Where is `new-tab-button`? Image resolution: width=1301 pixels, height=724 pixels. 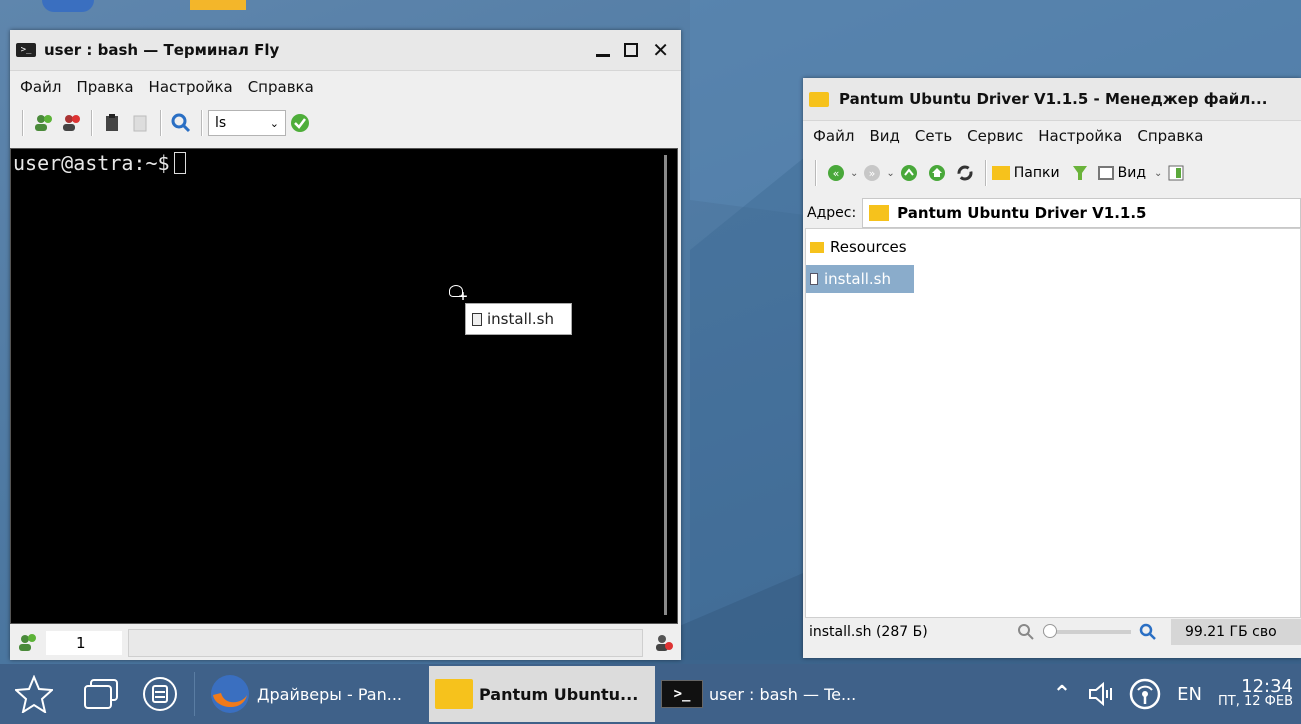 new-tab-button is located at coordinates (43, 123).